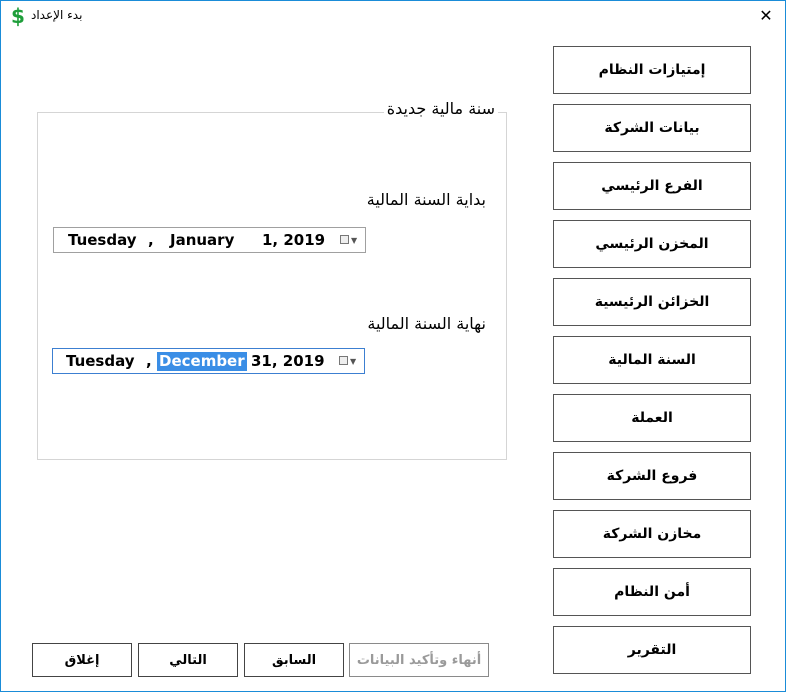 This screenshot has width=786, height=692. I want to click on window-title: بدء الإعداد, so click(57, 15).